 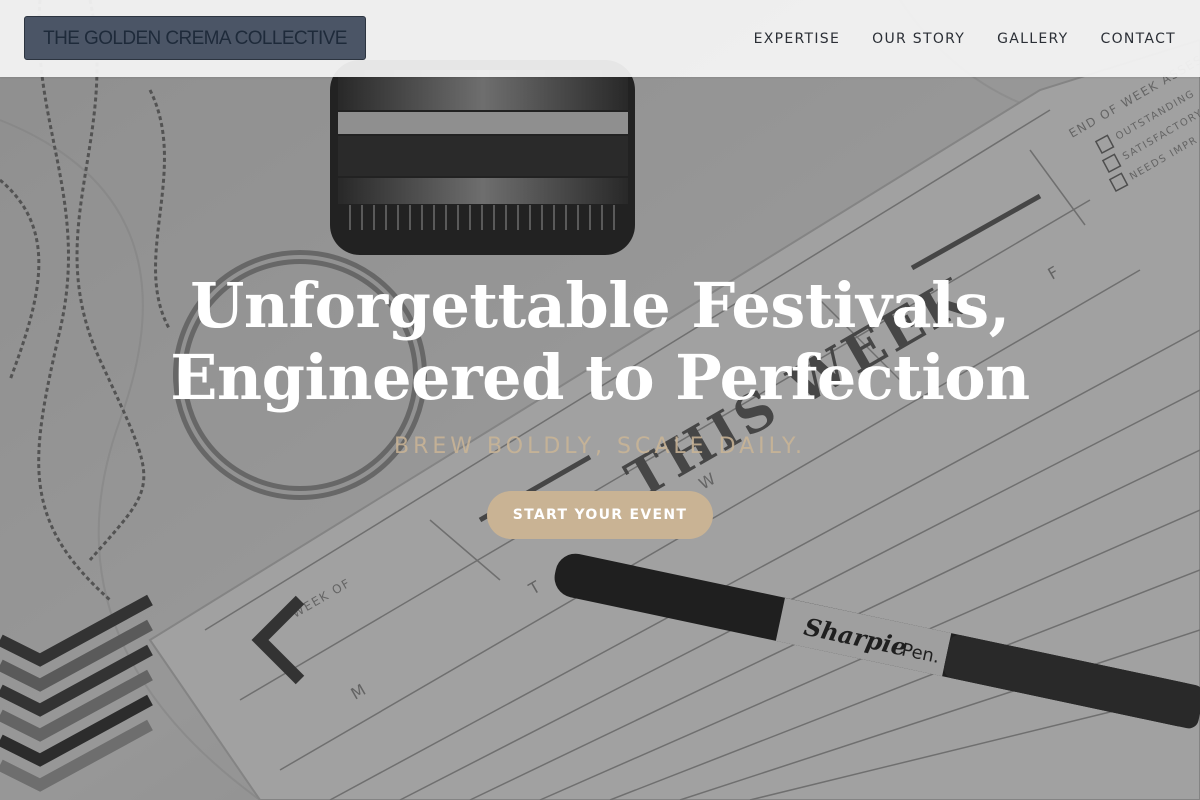 I want to click on nav-link-gallery: GALLERY, so click(x=1032, y=39).